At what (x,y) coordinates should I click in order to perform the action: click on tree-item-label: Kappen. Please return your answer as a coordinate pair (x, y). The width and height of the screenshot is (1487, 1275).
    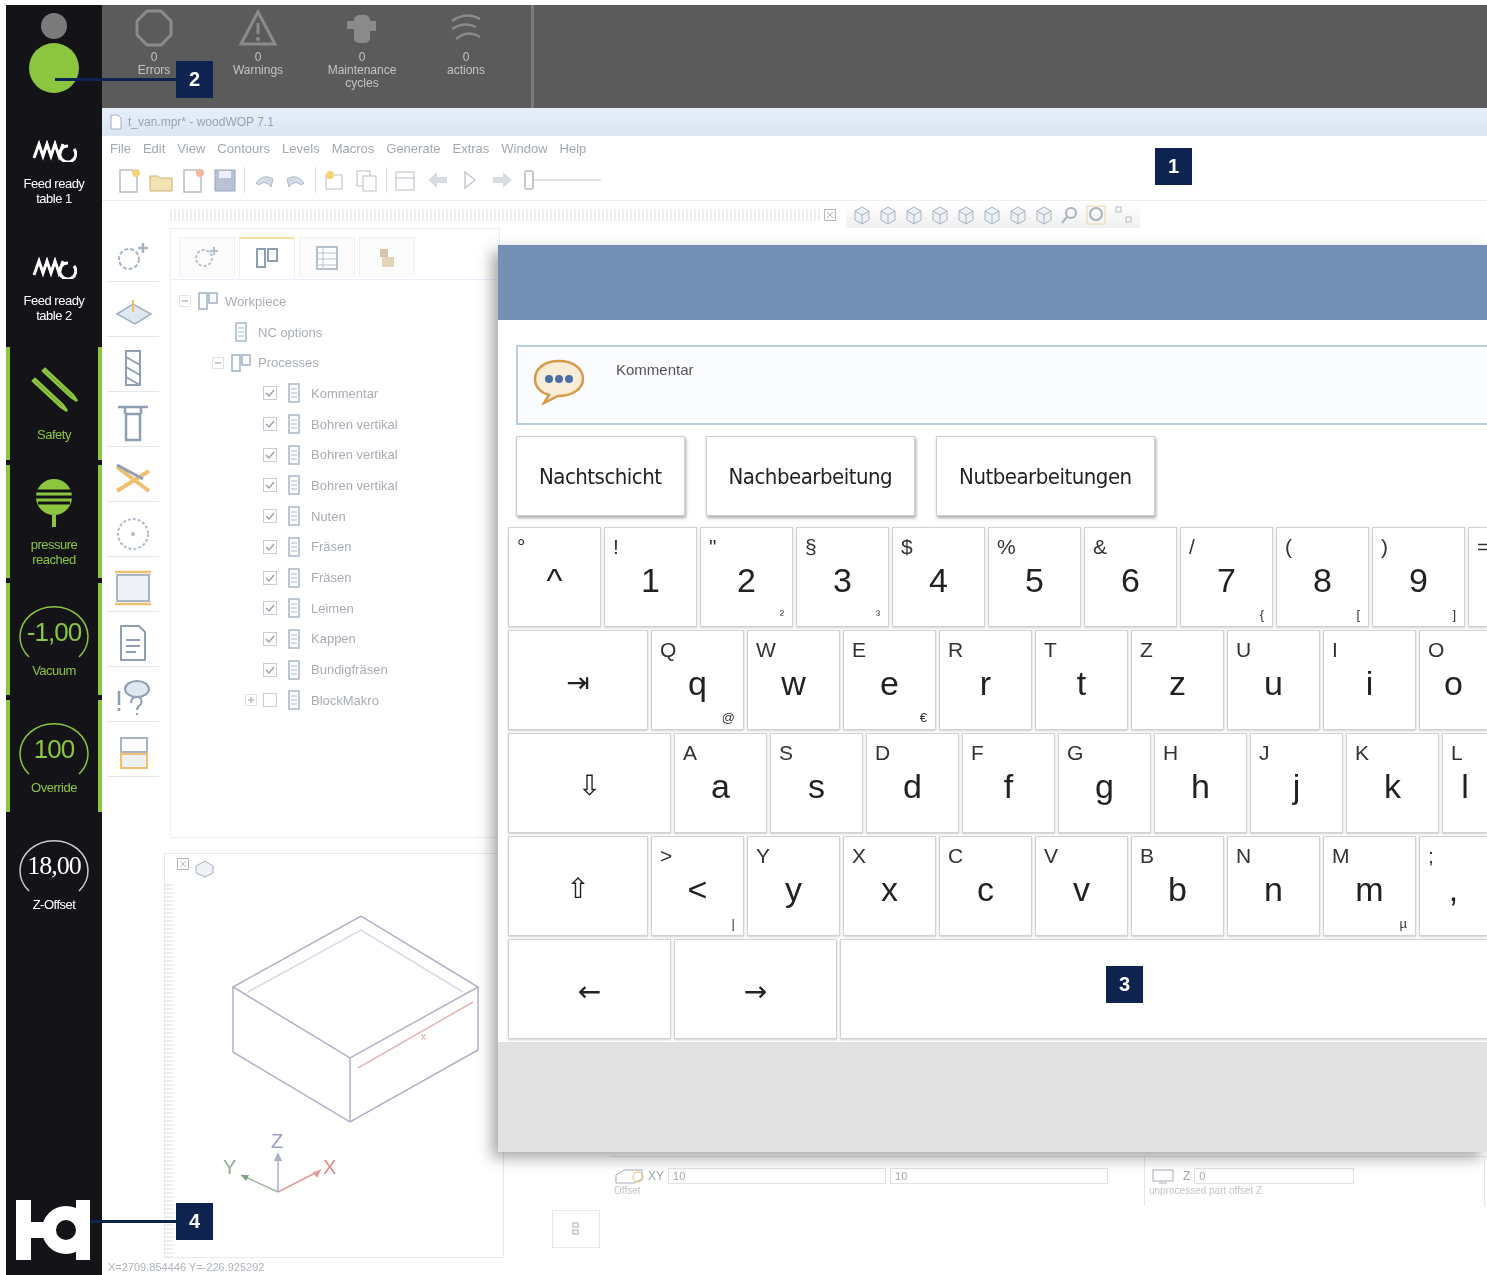
    Looking at the image, I should click on (333, 639).